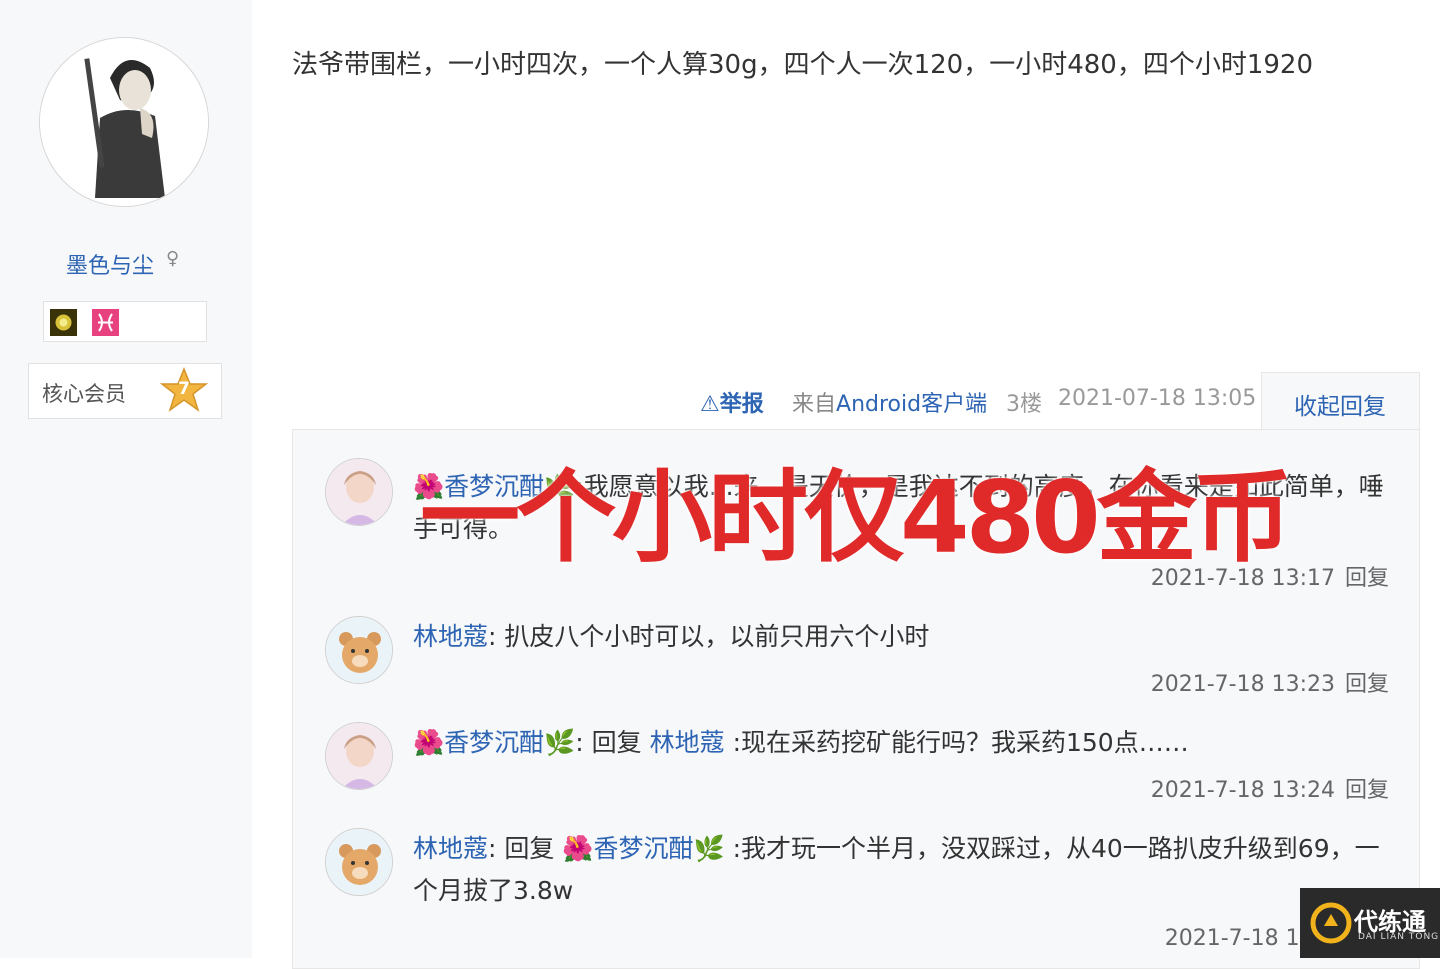 The image size is (1440, 969). I want to click on source-prefix: 来自, so click(814, 404).